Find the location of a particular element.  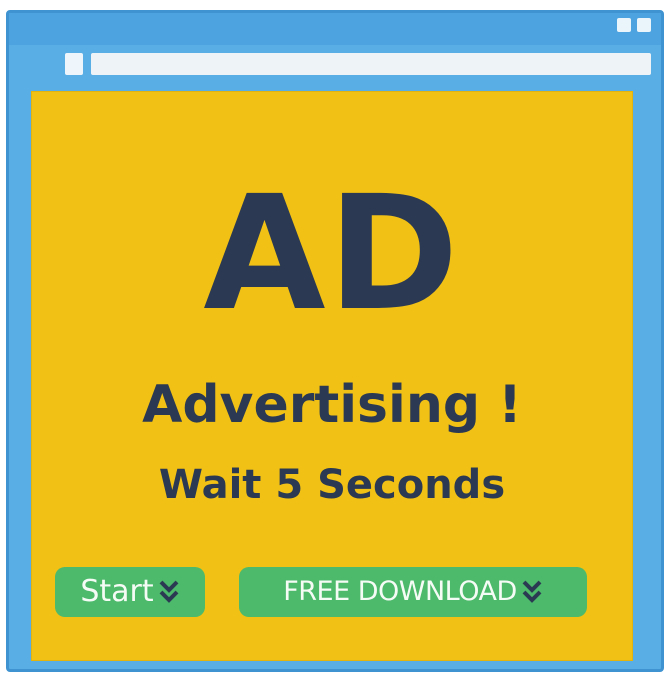

maximize-button is located at coordinates (644, 25).